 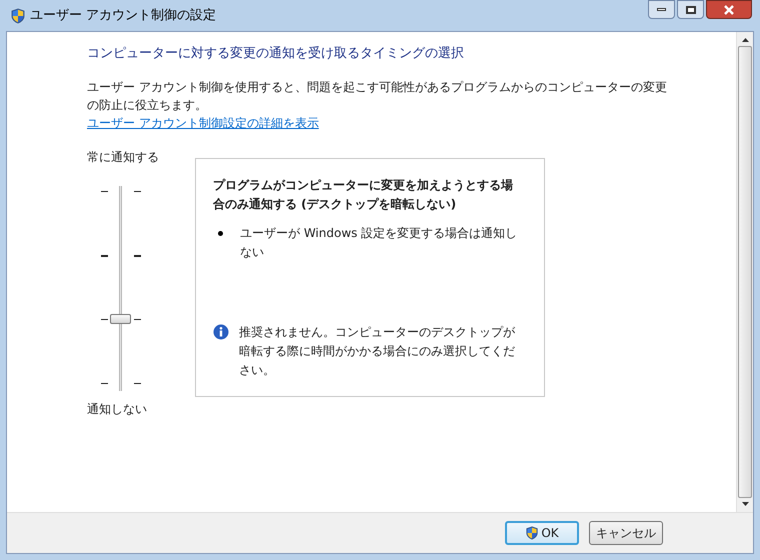 I want to click on maximize-button, so click(x=690, y=9).